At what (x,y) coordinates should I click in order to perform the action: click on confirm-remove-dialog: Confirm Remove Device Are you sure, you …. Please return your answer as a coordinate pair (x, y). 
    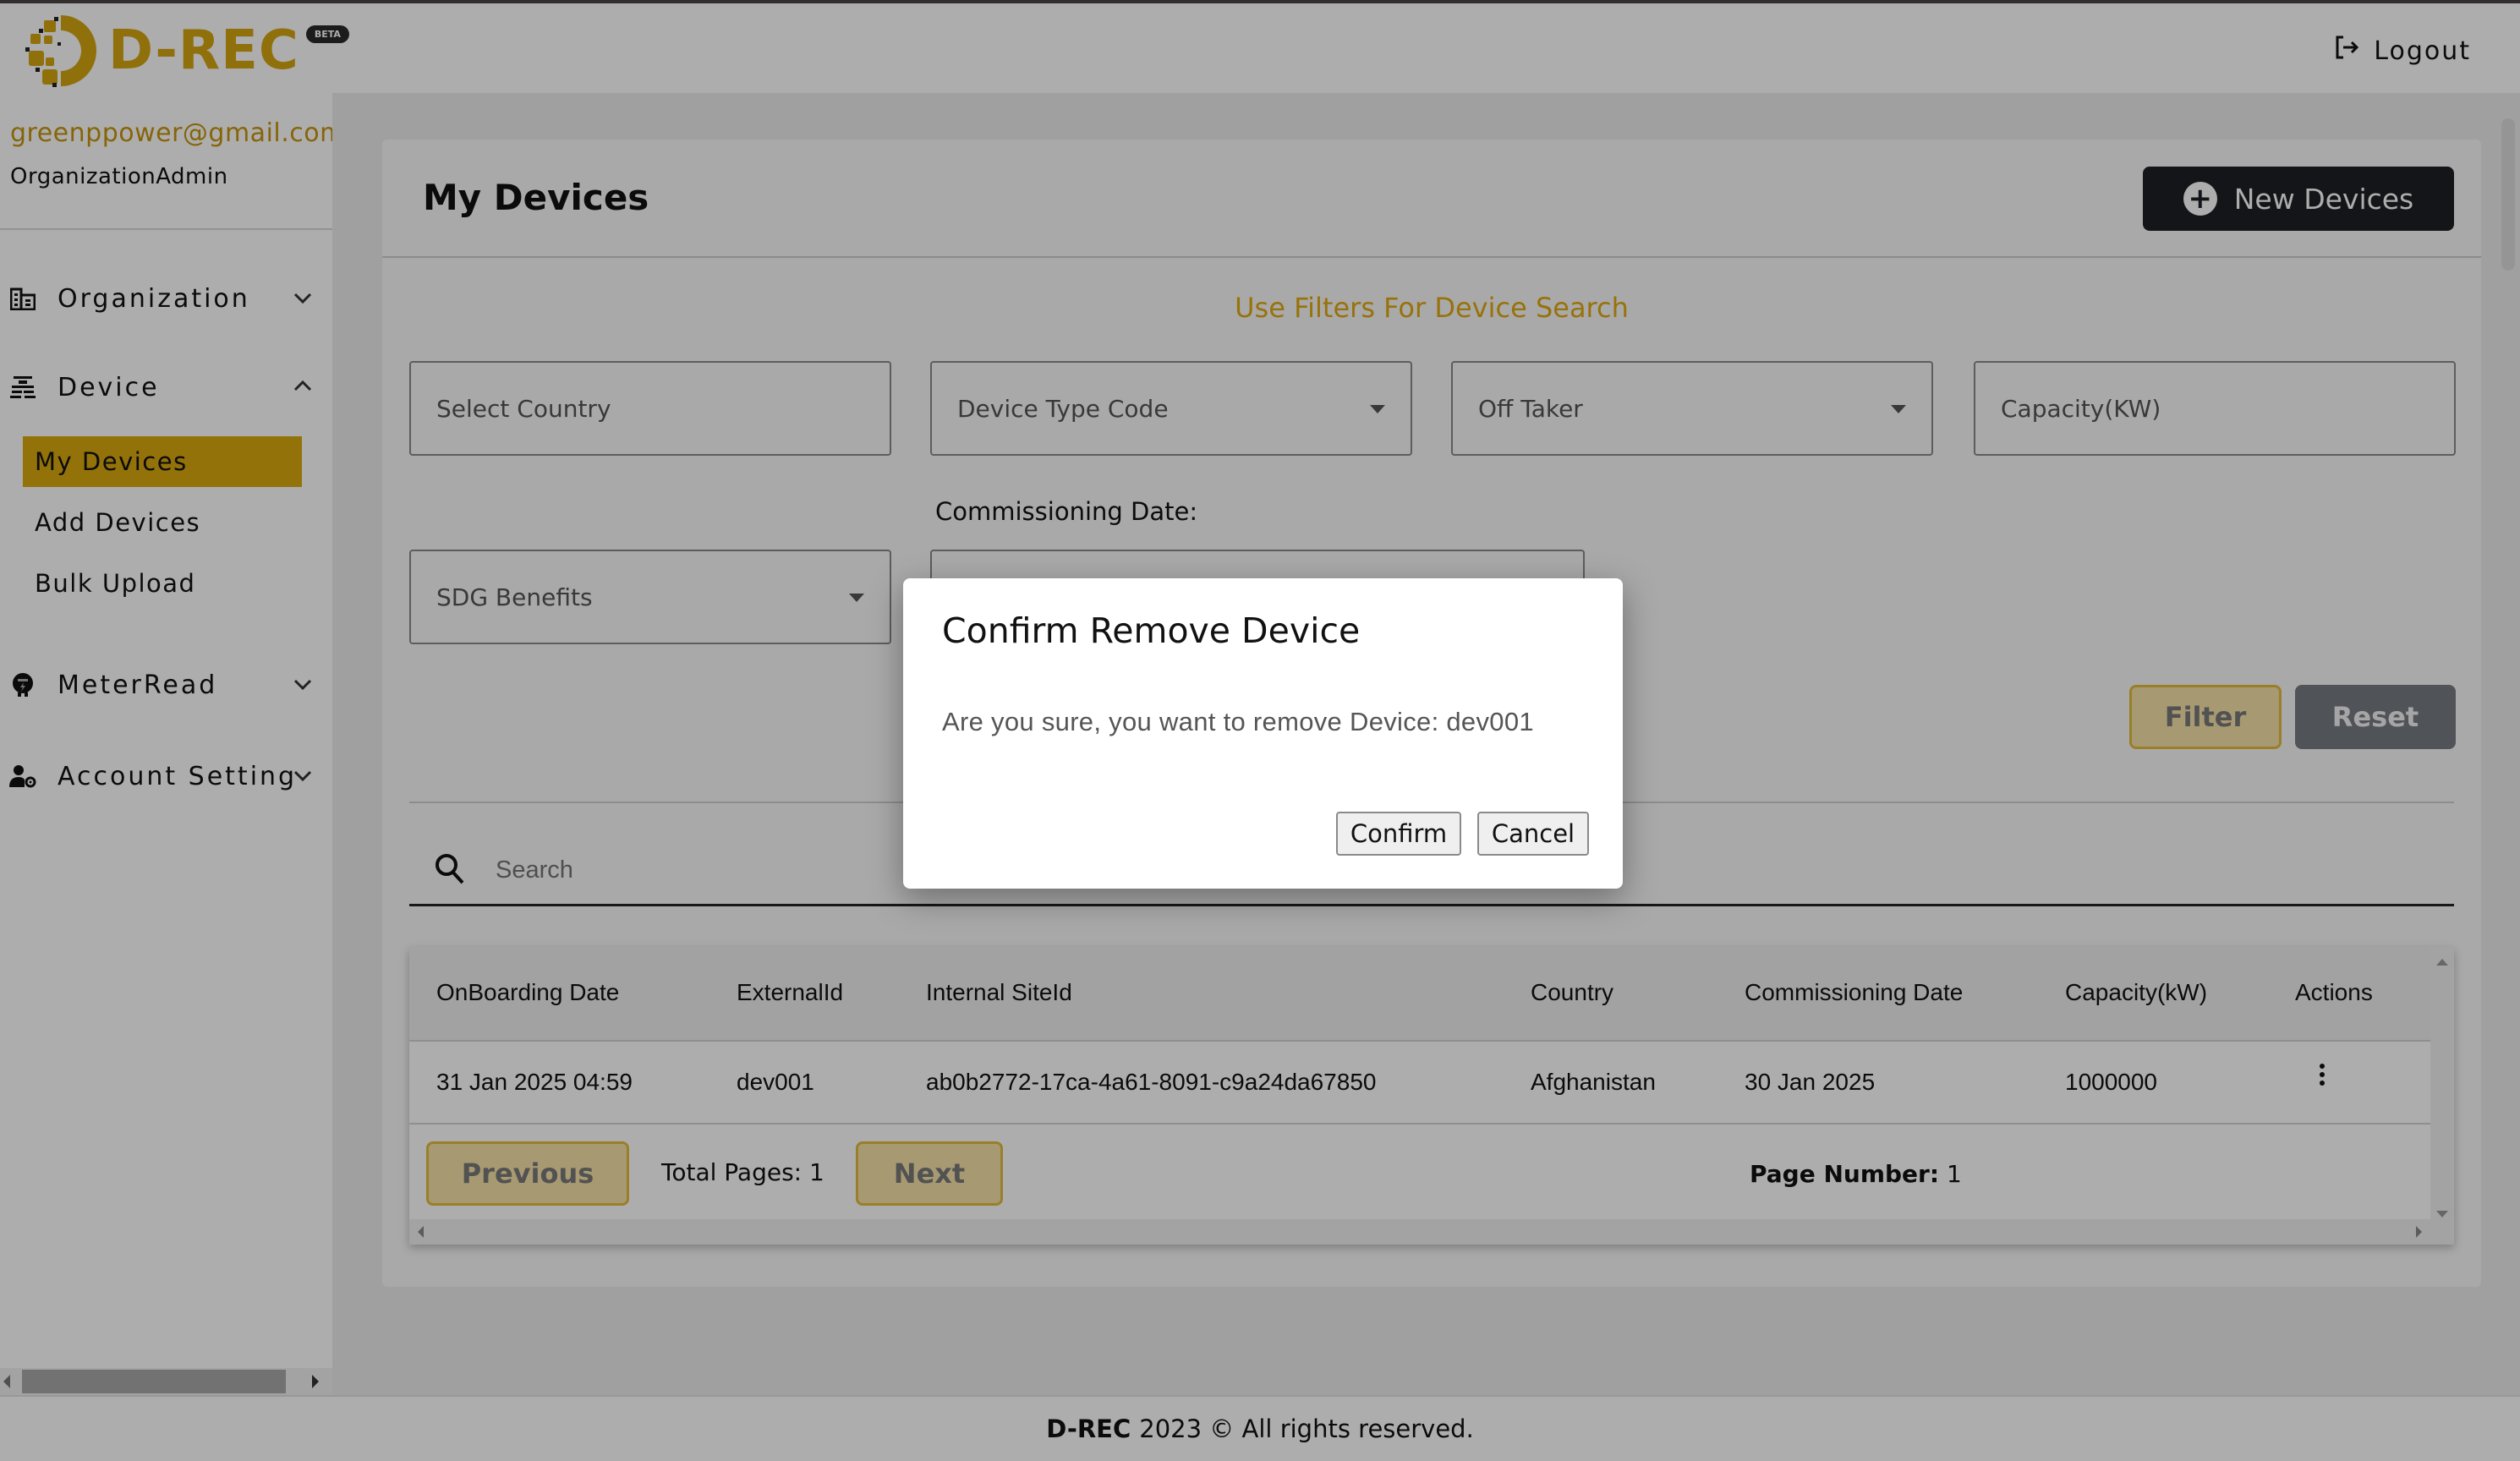
    Looking at the image, I should click on (1263, 733).